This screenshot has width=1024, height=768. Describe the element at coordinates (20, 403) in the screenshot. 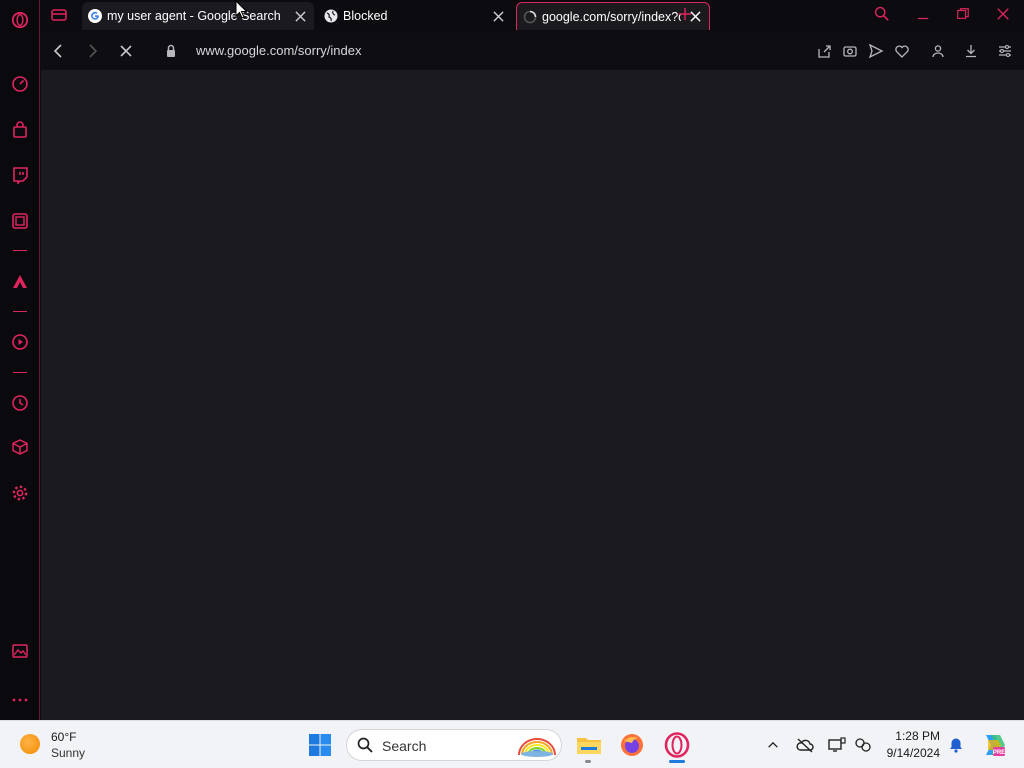

I see `history-icon` at that location.